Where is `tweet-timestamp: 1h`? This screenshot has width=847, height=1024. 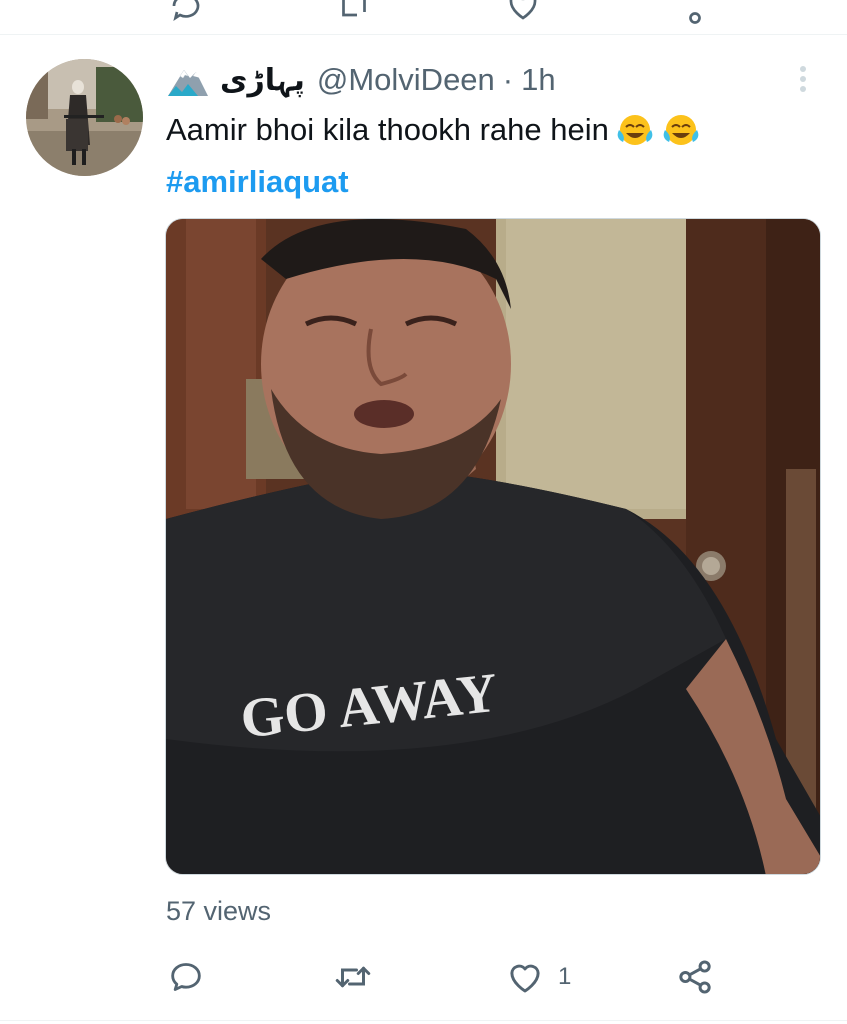 tweet-timestamp: 1h is located at coordinates (538, 80).